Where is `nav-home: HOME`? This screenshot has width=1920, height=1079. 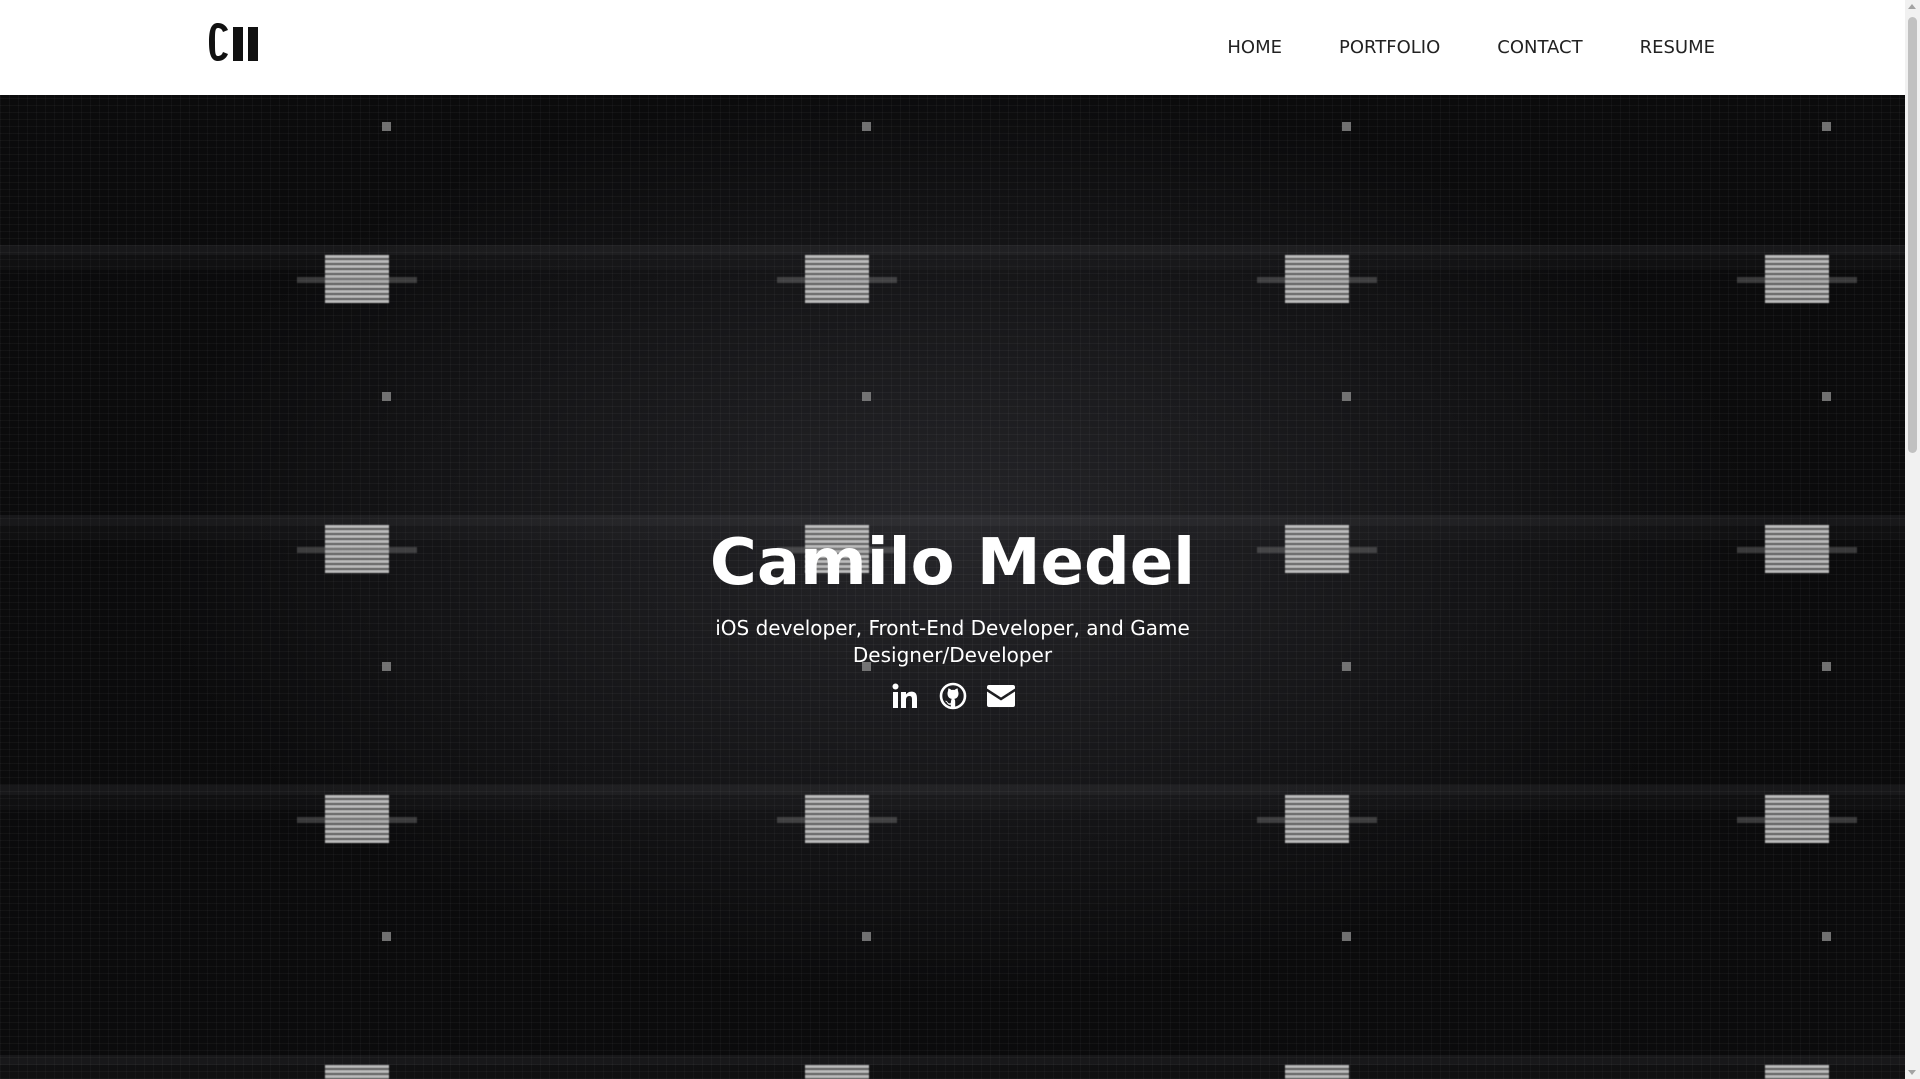 nav-home: HOME is located at coordinates (1254, 47).